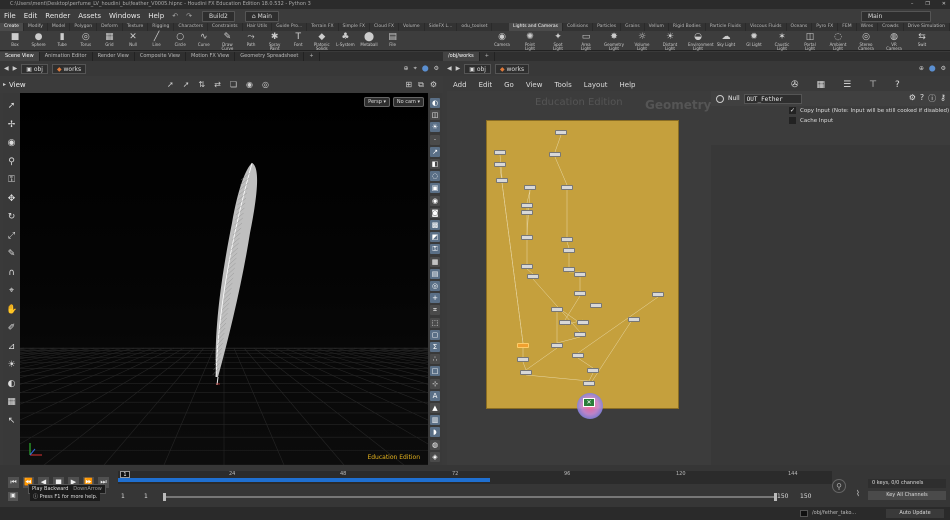 The image size is (950, 520). I want to click on menu-help: Help, so click(156, 16).